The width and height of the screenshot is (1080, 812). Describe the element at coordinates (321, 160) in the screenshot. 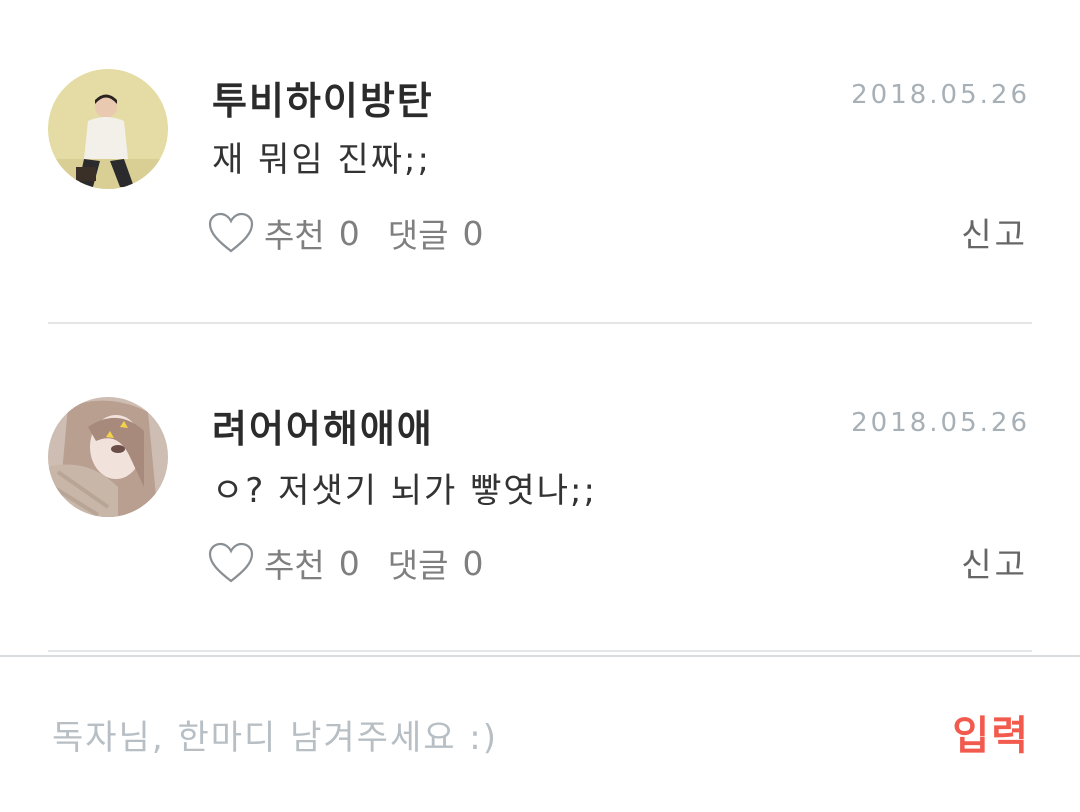

I see `comment-text: 재 뭐임 진짜;;` at that location.